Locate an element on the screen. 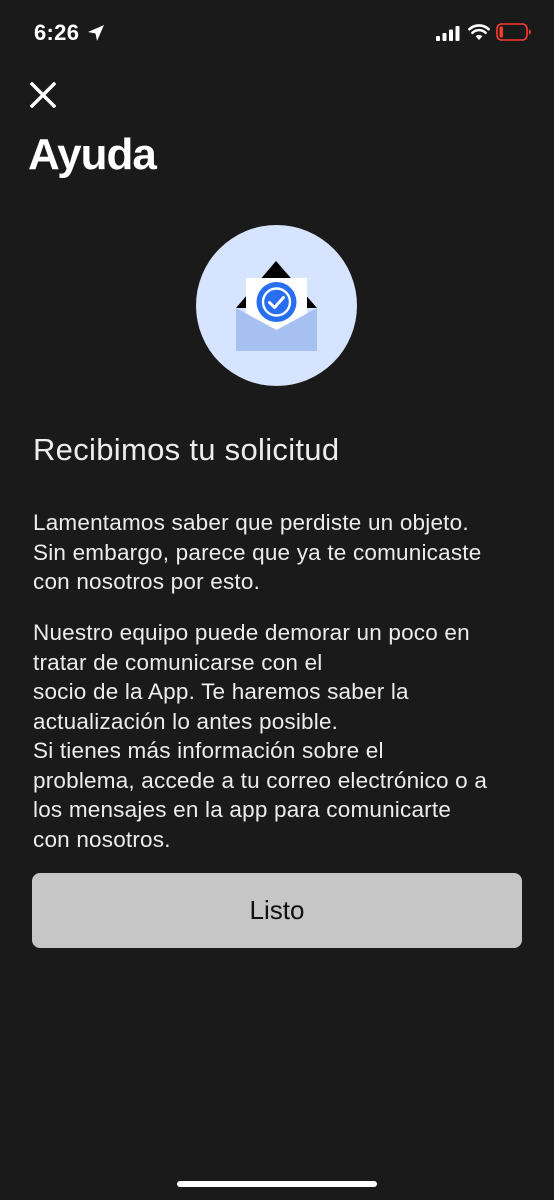 Image resolution: width=554 pixels, height=1200 pixels. close-button is located at coordinates (43, 95).